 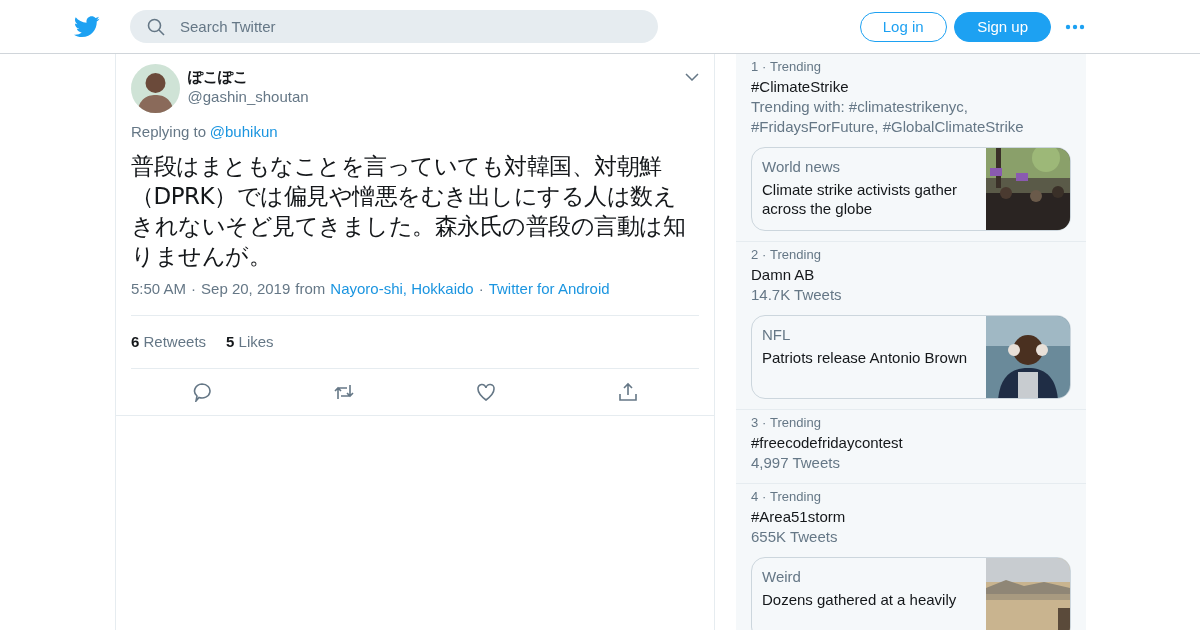 What do you see at coordinates (777, 334) in the screenshot?
I see `news-category: NFL` at bounding box center [777, 334].